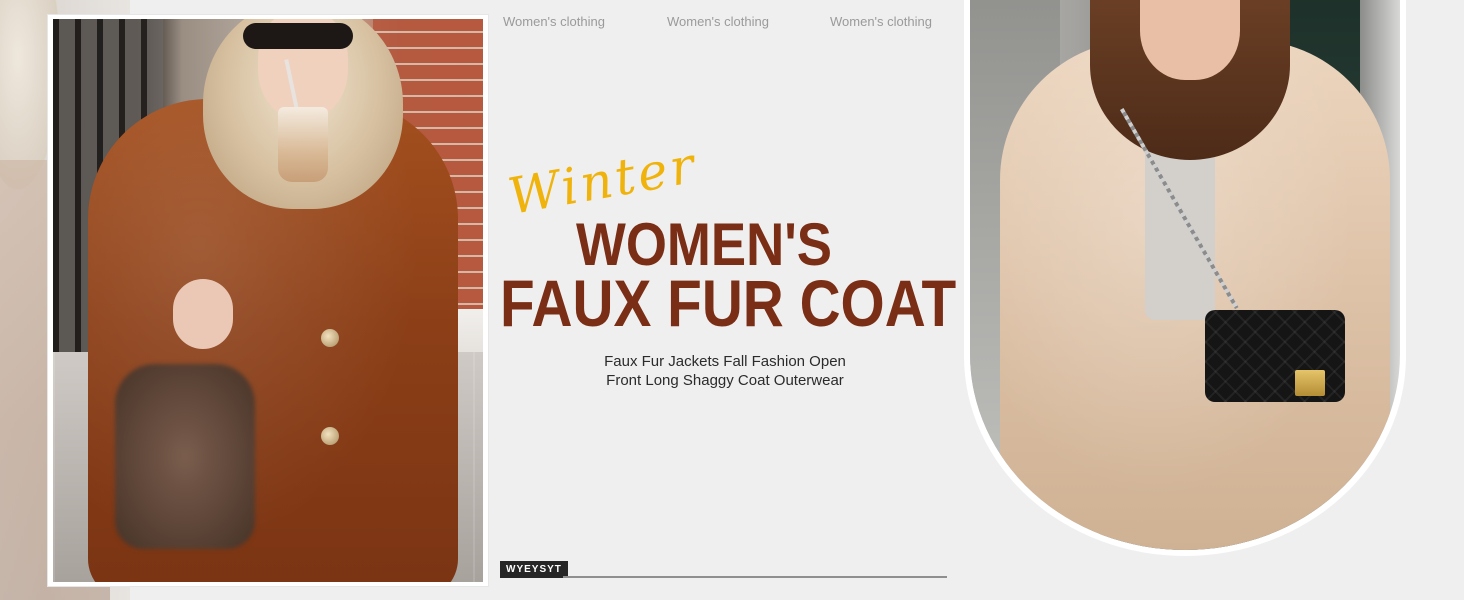 The image size is (1464, 600). Describe the element at coordinates (755, 577) in the screenshot. I see `divider-line` at that location.